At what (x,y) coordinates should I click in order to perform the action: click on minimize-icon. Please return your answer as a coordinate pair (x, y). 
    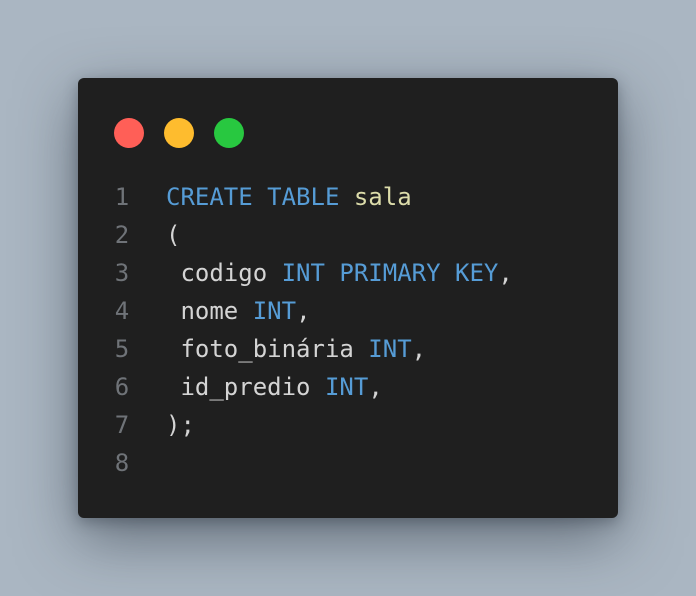
    Looking at the image, I should click on (179, 133).